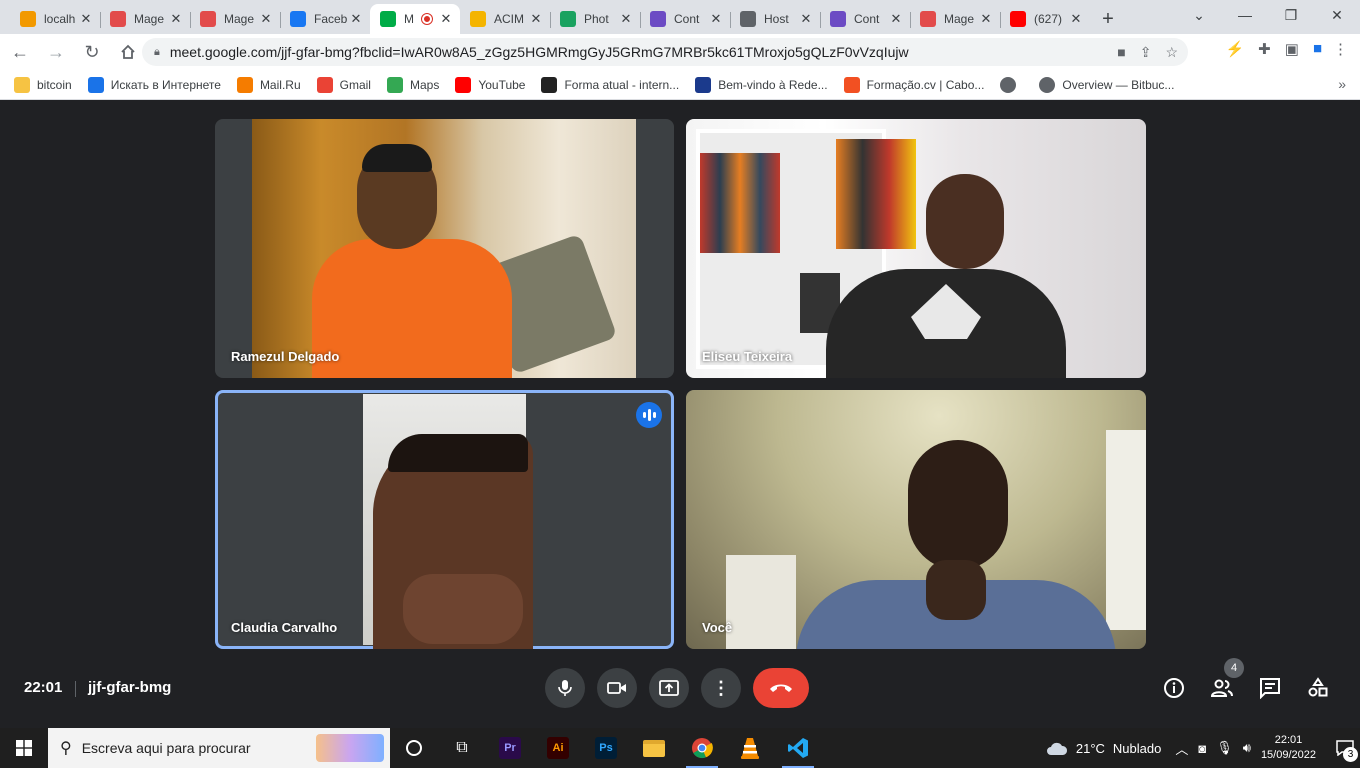  Describe the element at coordinates (56, 52) in the screenshot. I see `forward-button: →` at that location.